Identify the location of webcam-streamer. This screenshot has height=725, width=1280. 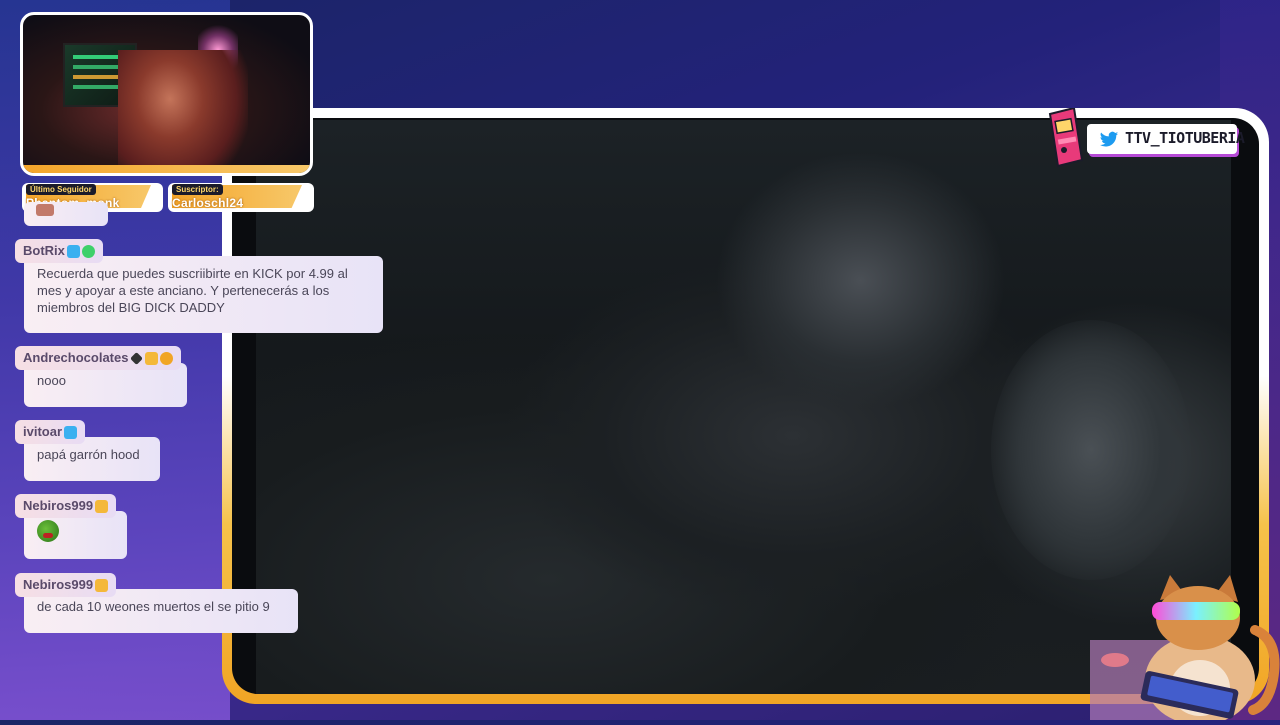
(183, 111).